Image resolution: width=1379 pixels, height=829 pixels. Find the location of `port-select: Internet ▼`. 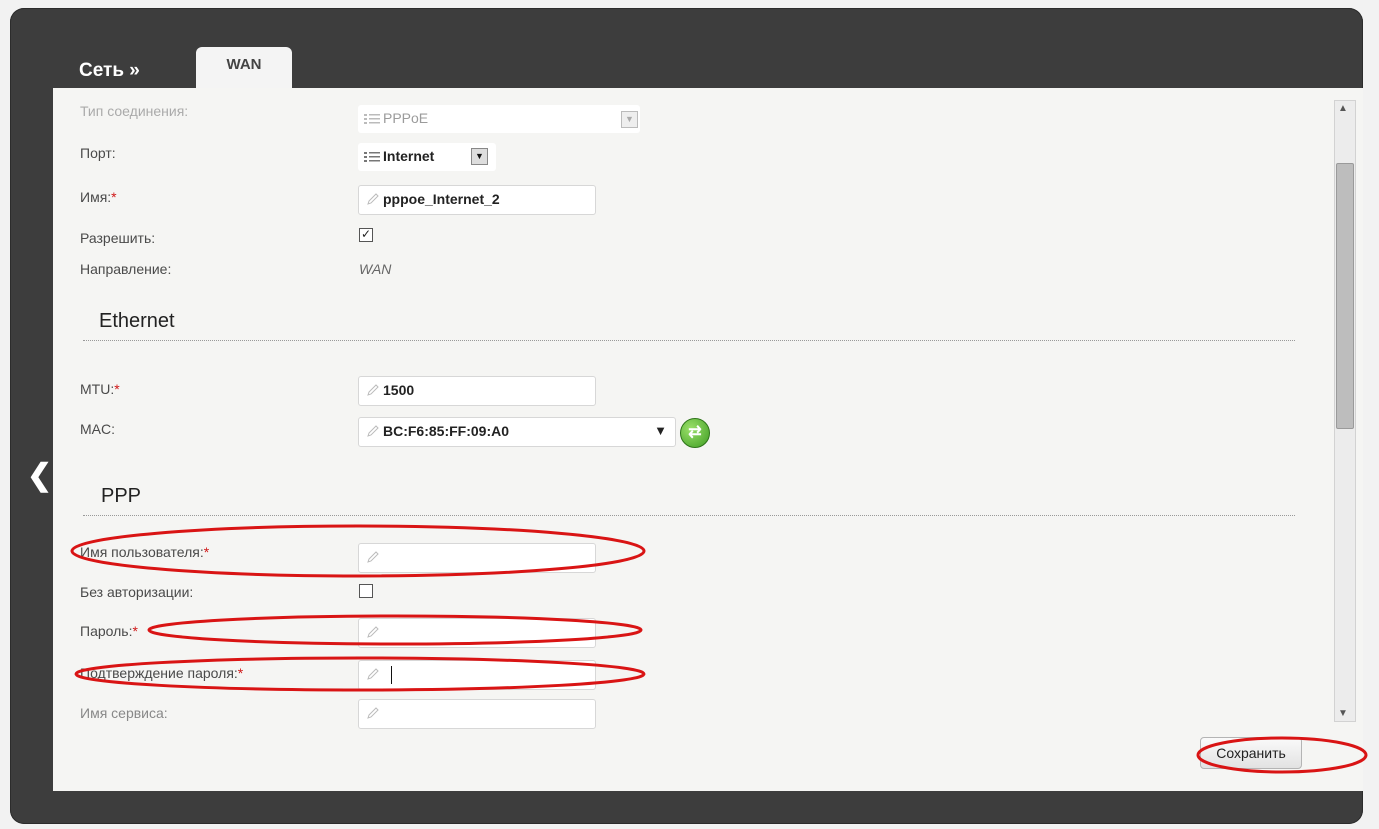

port-select: Internet ▼ is located at coordinates (427, 157).